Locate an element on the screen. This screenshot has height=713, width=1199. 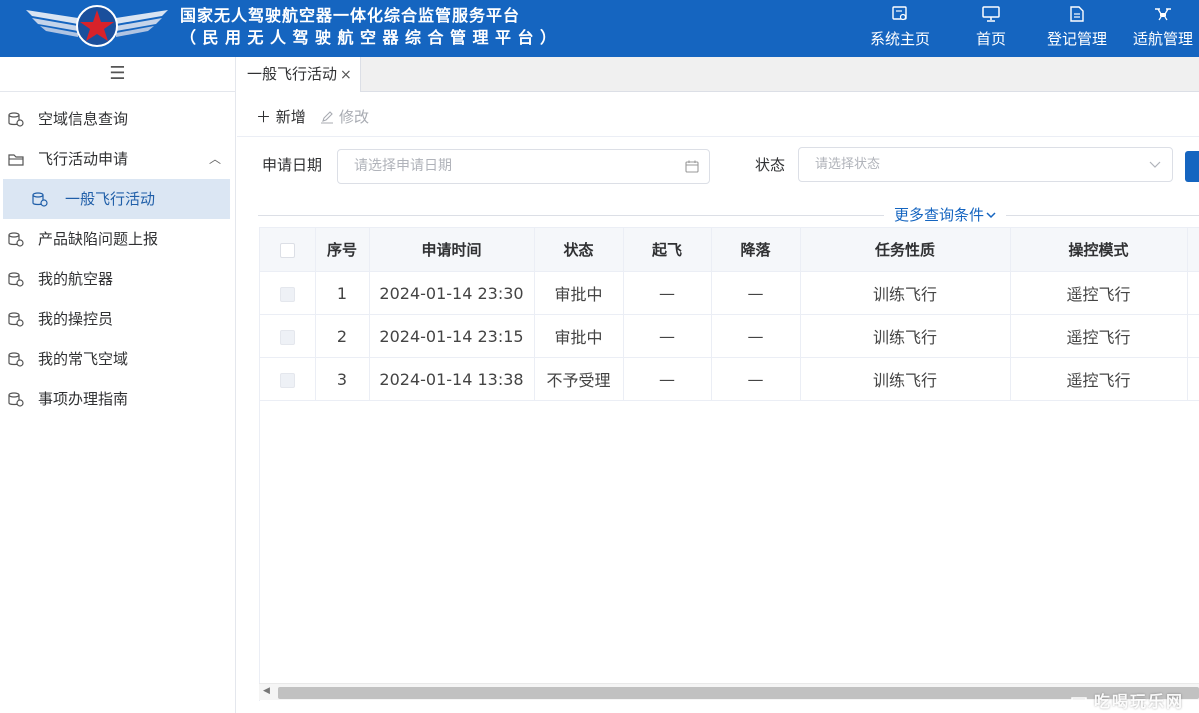
column-header-overflow is located at coordinates (1193, 249).